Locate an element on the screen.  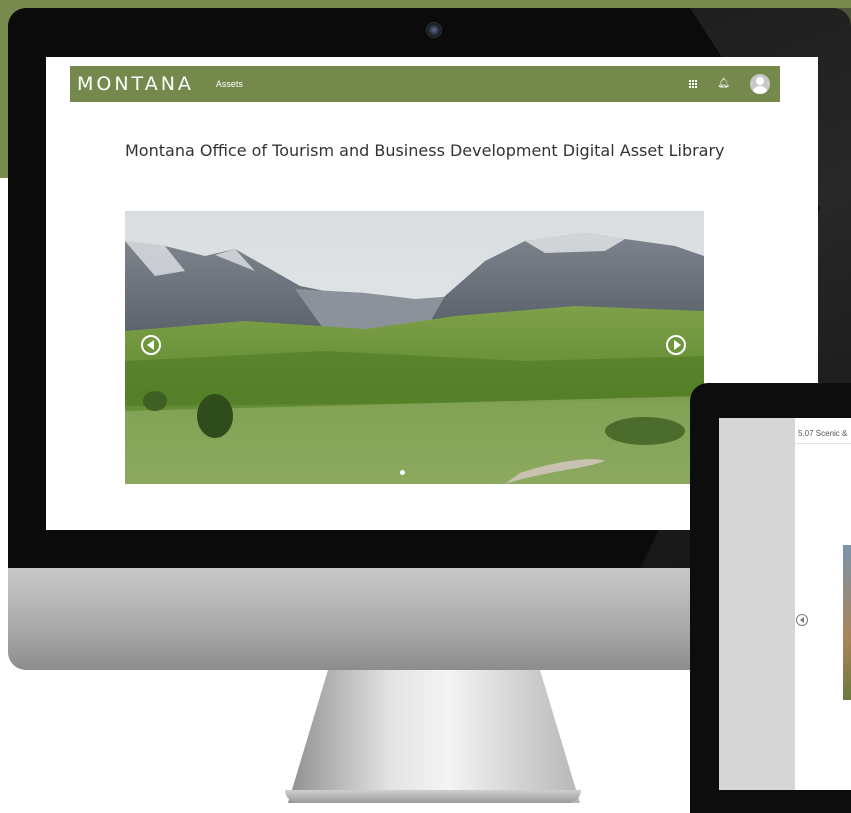
carousel-prev-button is located at coordinates (151, 345).